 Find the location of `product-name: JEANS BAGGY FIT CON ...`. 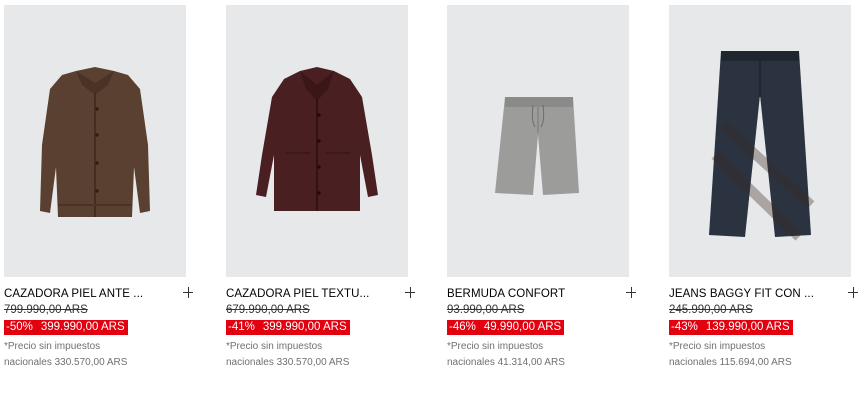

product-name: JEANS BAGGY FIT CON ... is located at coordinates (760, 294).